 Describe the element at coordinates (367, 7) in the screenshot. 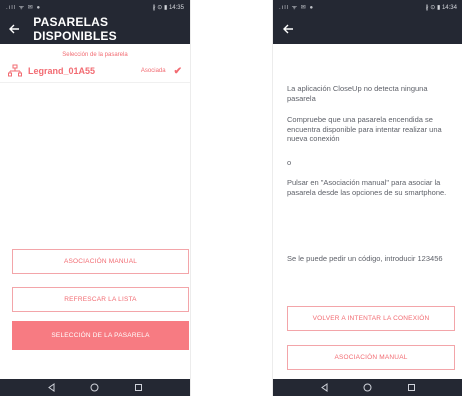

I see `status-bar: ⁠.ıll ⁠ᯤ ⁠✉ ⁠● ∦ ⊙ ▮ 14:34` at that location.